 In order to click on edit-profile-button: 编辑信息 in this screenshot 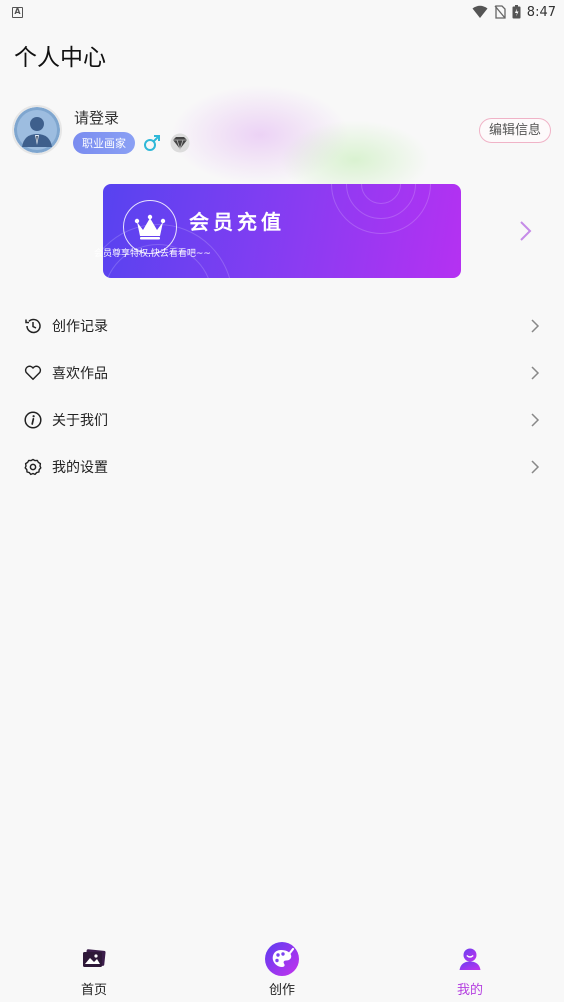, I will do `click(515, 130)`.